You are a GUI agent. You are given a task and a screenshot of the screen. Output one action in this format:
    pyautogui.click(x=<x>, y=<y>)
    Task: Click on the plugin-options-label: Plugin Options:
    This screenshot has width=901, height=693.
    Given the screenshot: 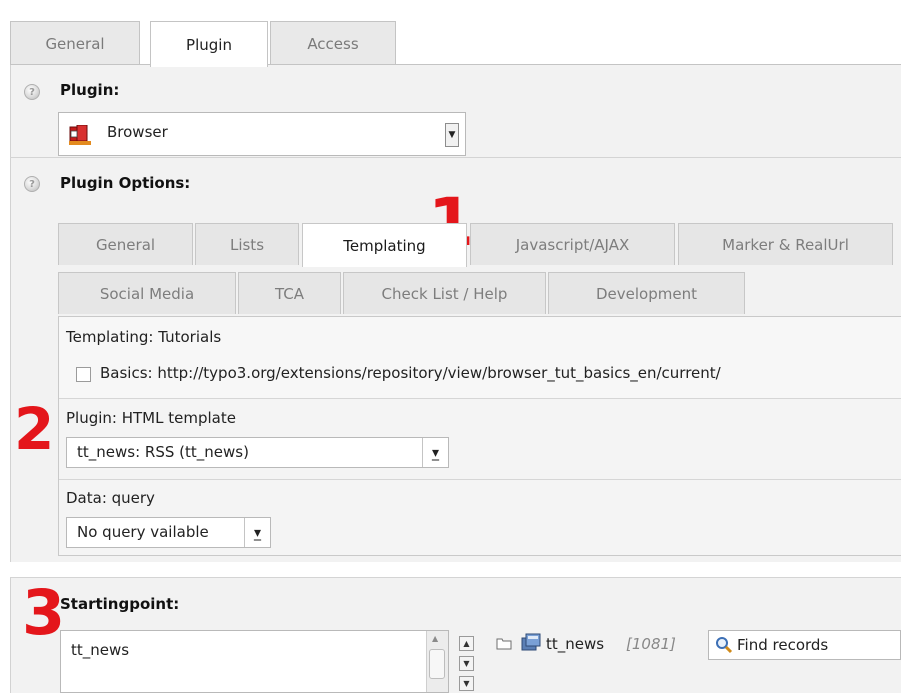 What is the action you would take?
    pyautogui.click(x=125, y=183)
    